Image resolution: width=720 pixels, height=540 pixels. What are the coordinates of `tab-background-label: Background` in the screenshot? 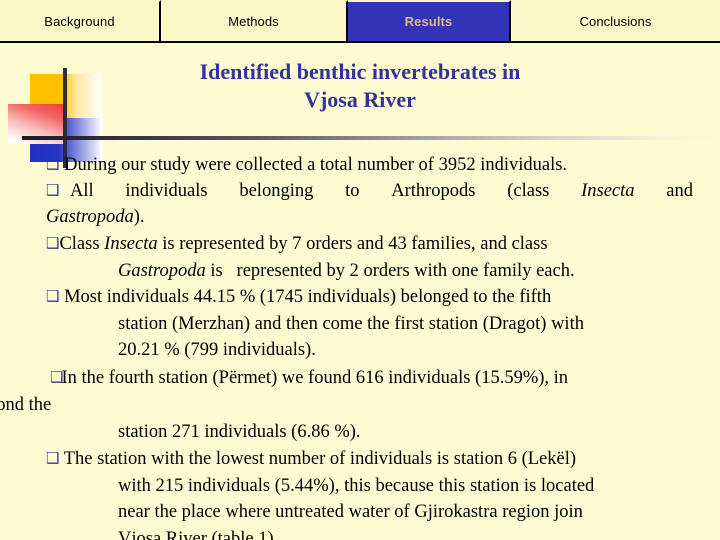 It's located at (79, 21).